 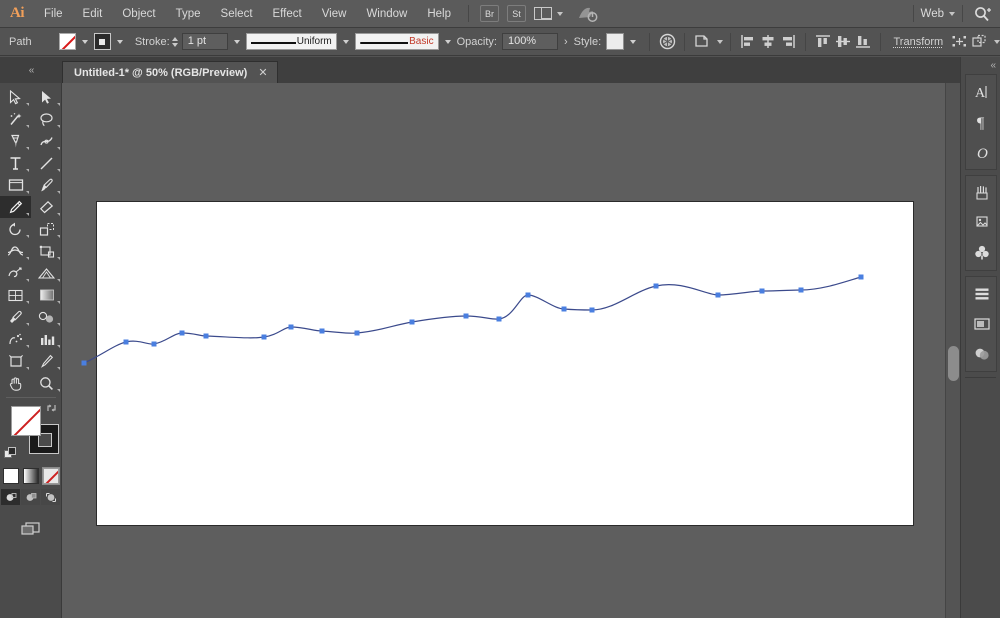 What do you see at coordinates (46, 185) in the screenshot?
I see `paintbrush-tool` at bounding box center [46, 185].